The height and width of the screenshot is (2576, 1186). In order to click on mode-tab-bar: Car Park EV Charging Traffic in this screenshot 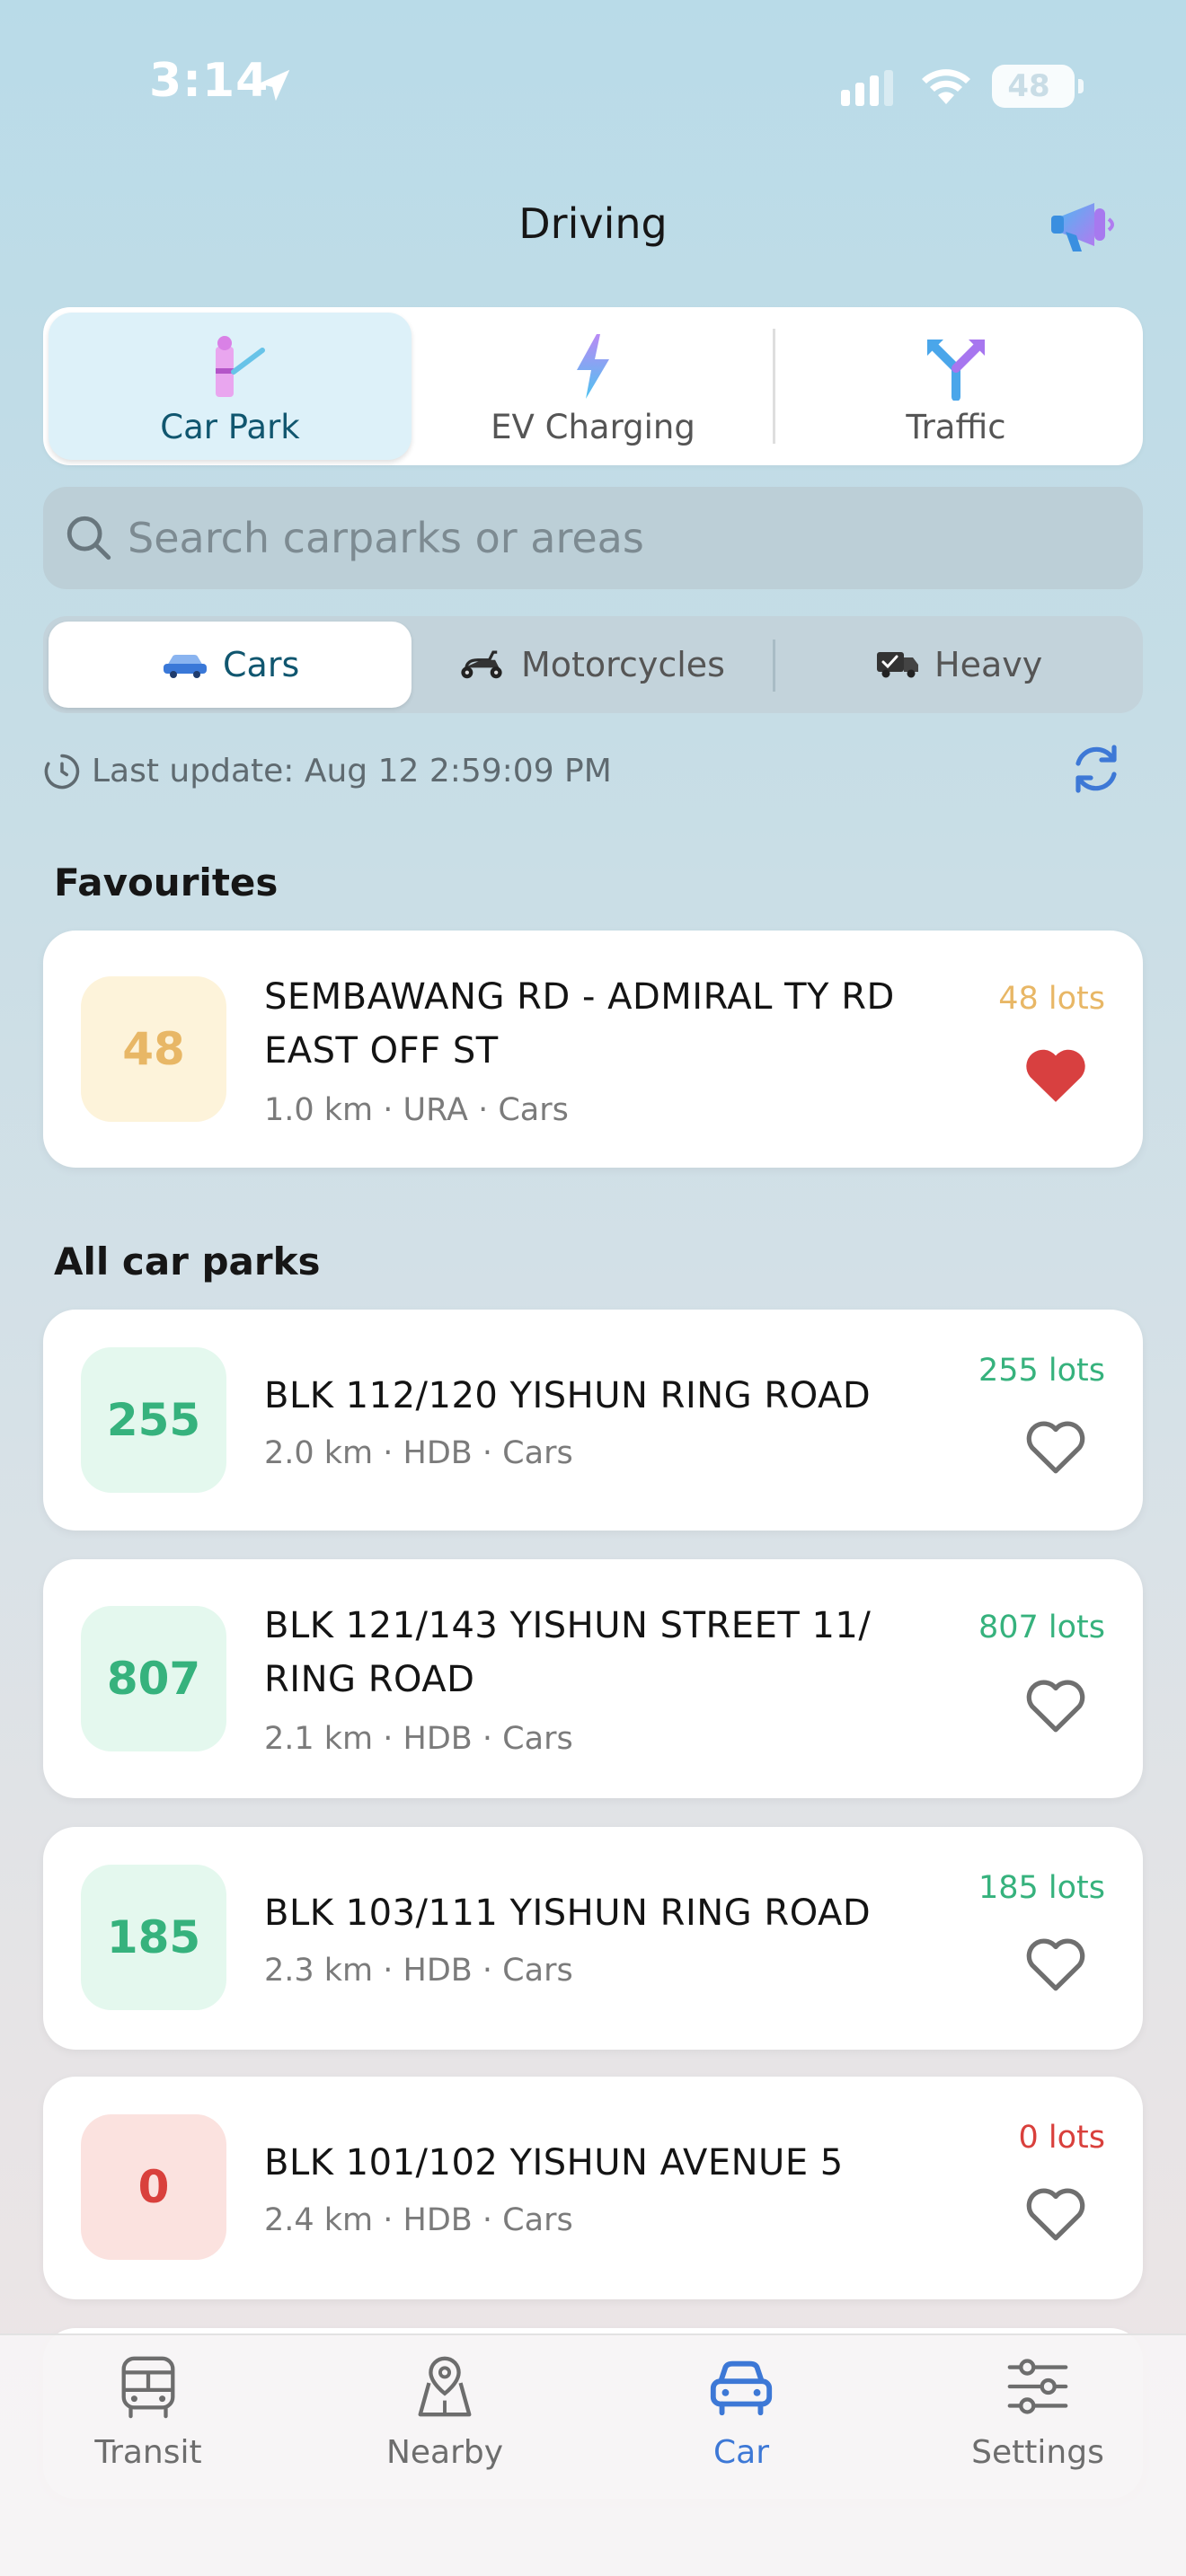, I will do `click(593, 386)`.